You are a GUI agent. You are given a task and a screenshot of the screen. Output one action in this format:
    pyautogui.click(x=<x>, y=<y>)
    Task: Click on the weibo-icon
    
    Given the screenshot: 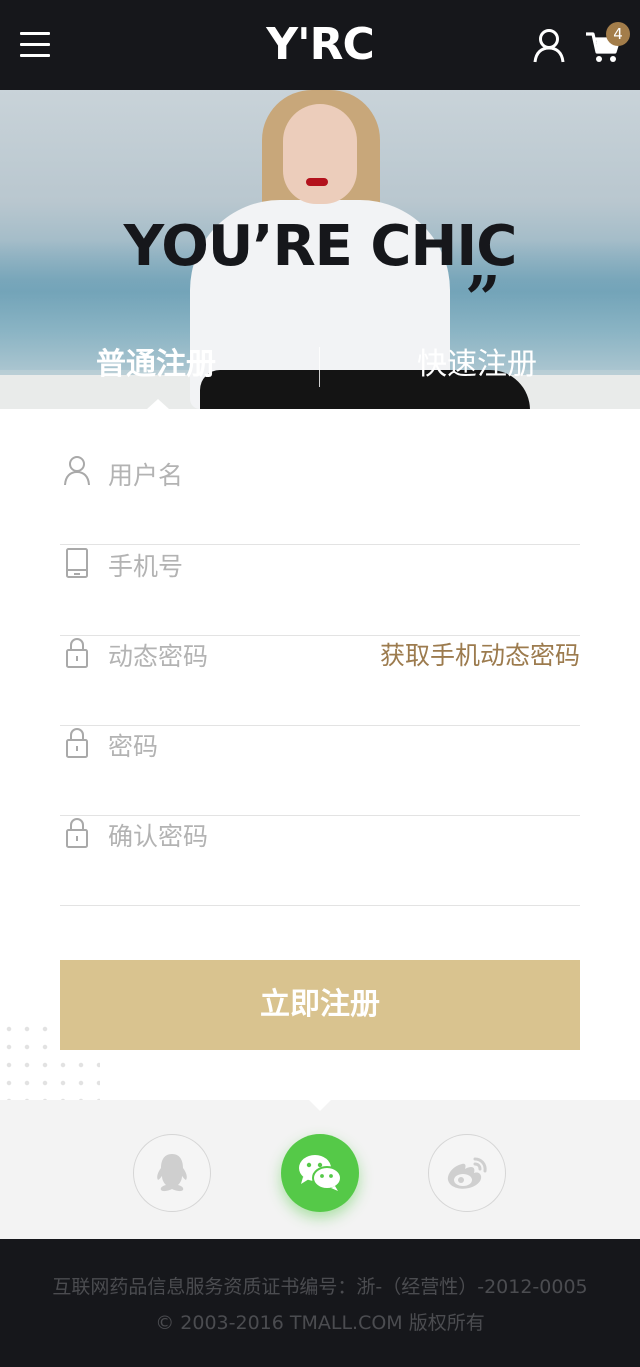 What is the action you would take?
    pyautogui.click(x=467, y=1173)
    